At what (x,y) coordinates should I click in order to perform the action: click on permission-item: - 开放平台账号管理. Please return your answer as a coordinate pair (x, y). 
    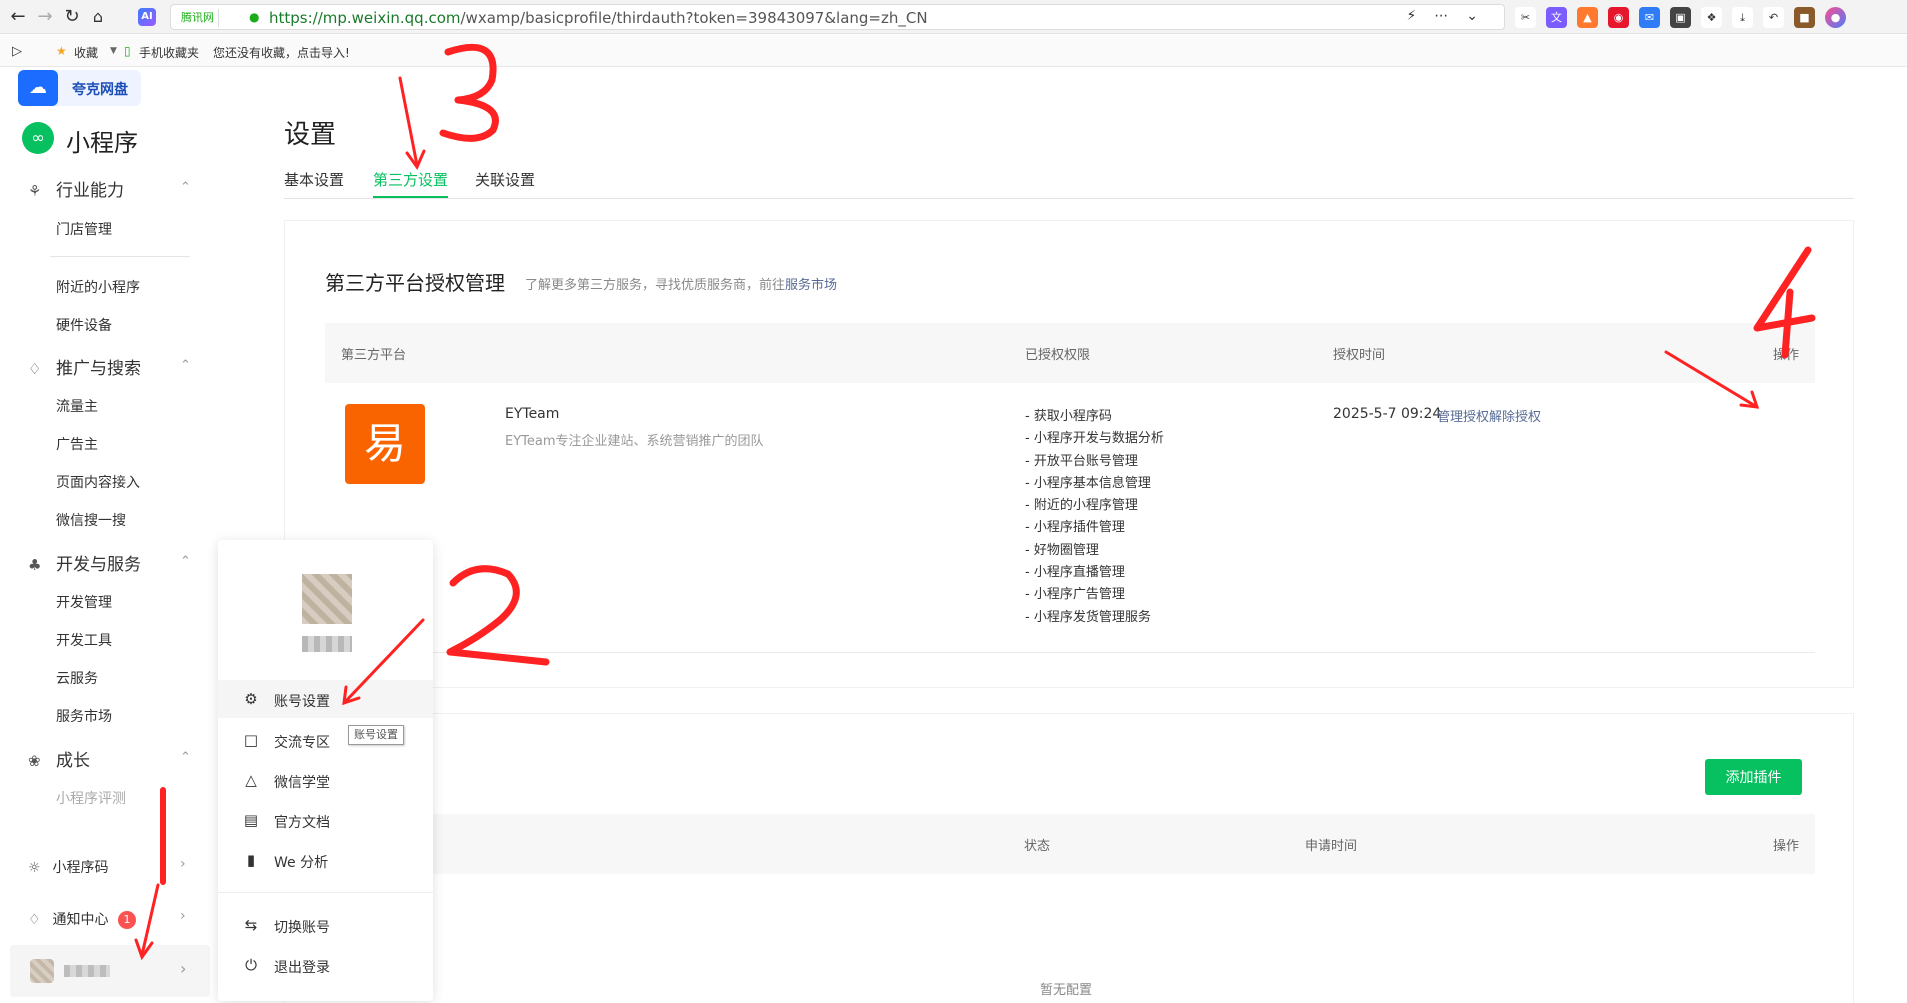
    Looking at the image, I should click on (1081, 461).